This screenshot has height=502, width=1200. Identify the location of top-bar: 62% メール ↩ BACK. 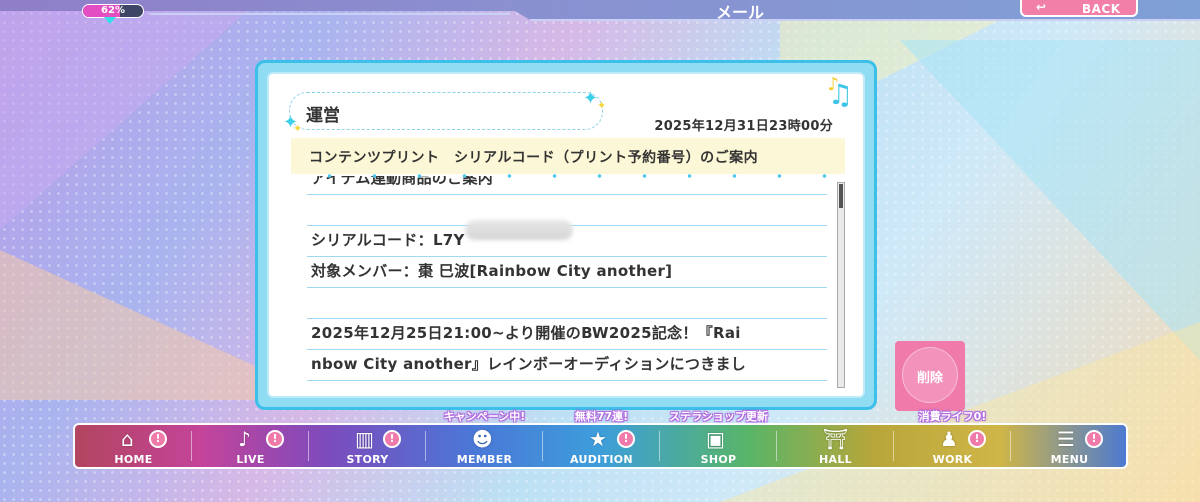
(600, 12).